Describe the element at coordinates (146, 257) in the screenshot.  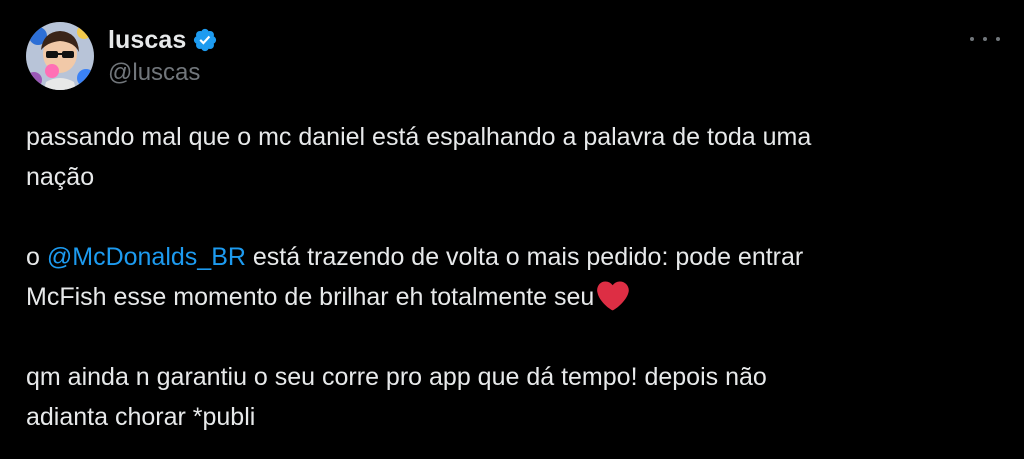
I see `mention-link: @McDonalds_BR` at that location.